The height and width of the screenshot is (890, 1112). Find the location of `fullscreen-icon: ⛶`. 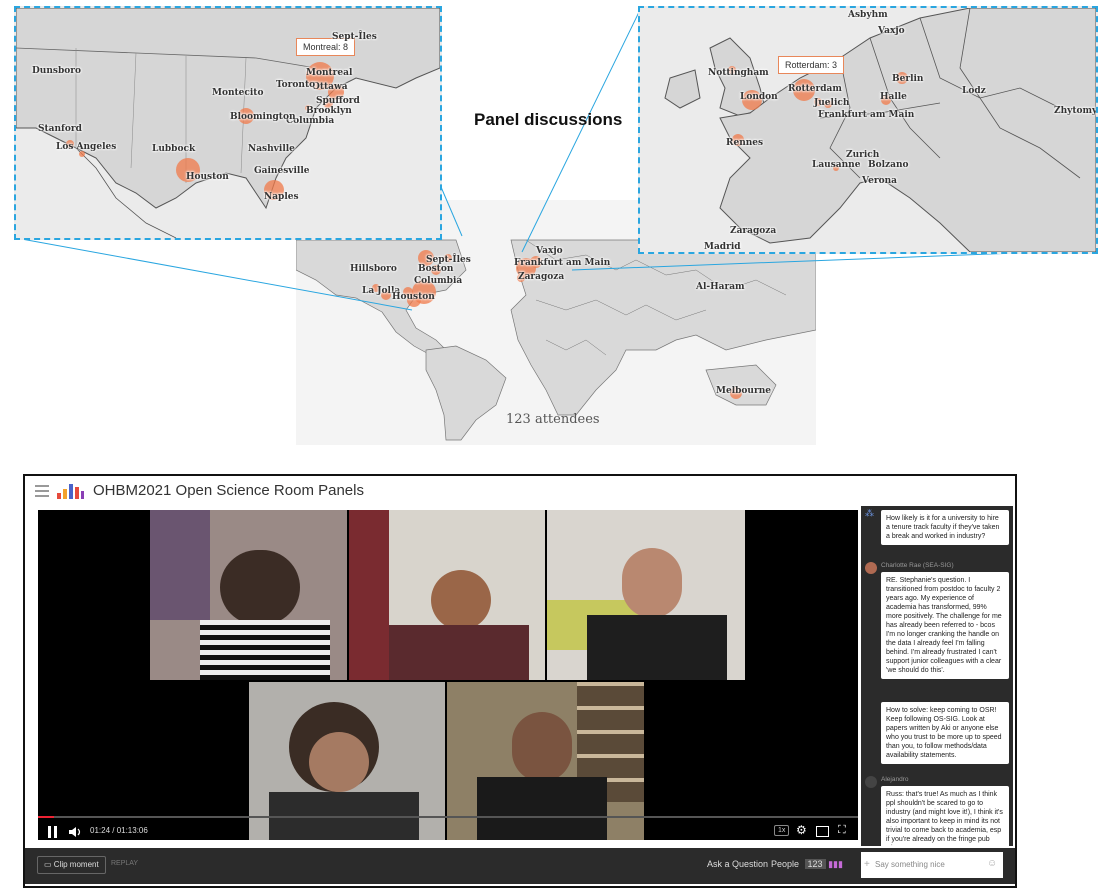

fullscreen-icon: ⛶ is located at coordinates (842, 830).